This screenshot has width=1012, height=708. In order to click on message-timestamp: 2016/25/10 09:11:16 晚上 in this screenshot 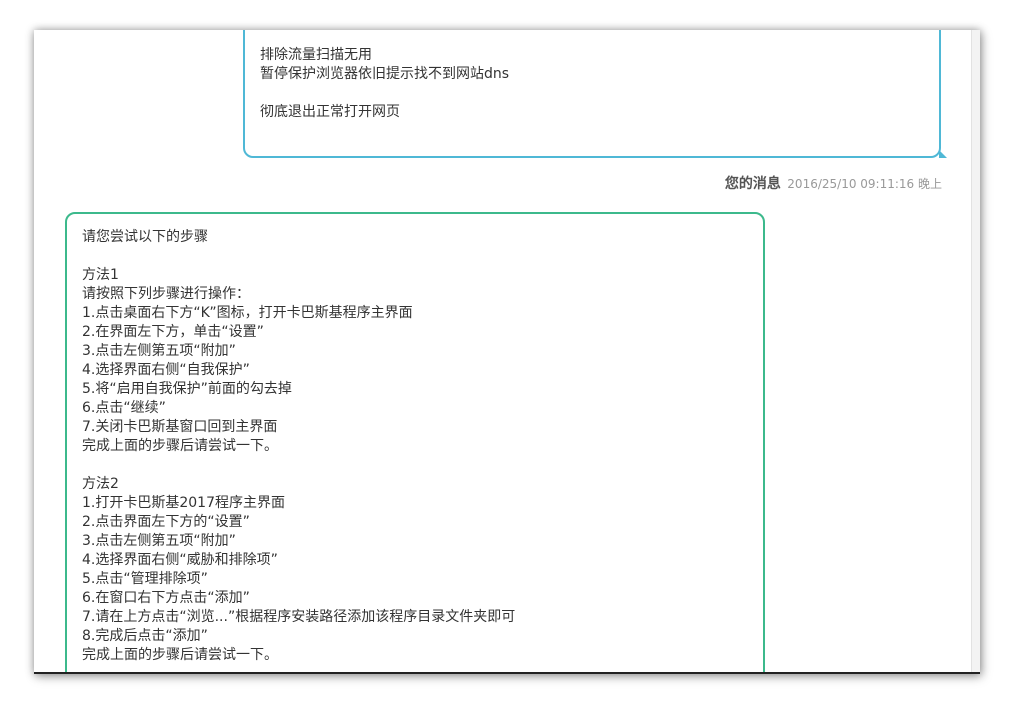, I will do `click(864, 184)`.